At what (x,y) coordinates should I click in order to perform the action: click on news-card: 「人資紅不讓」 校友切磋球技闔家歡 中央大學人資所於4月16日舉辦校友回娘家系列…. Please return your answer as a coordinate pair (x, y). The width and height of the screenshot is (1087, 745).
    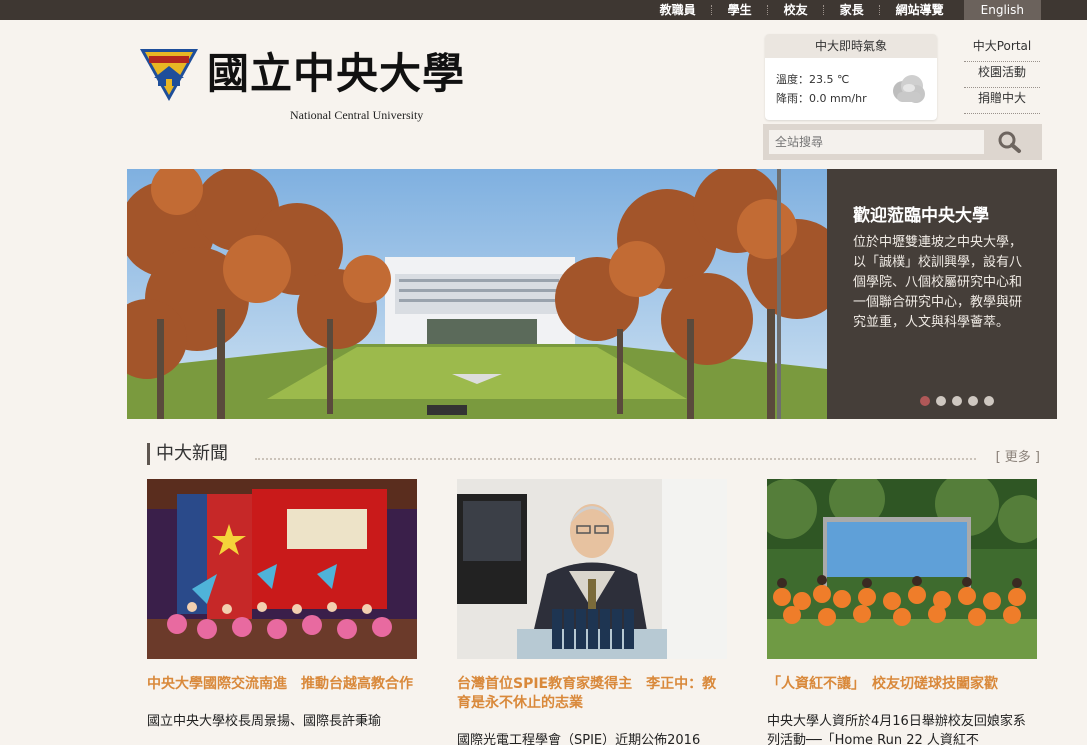
    Looking at the image, I should click on (902, 612).